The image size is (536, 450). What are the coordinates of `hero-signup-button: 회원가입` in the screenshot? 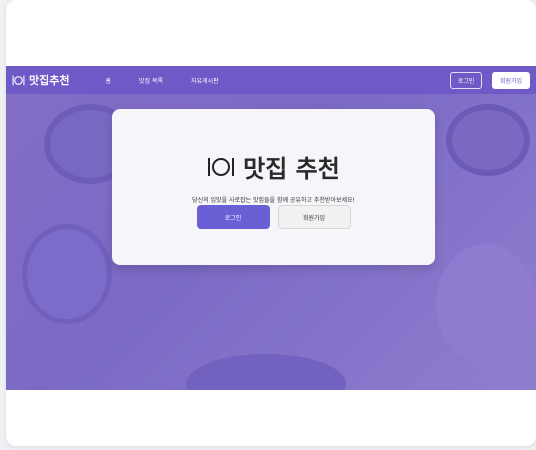 It's located at (314, 217).